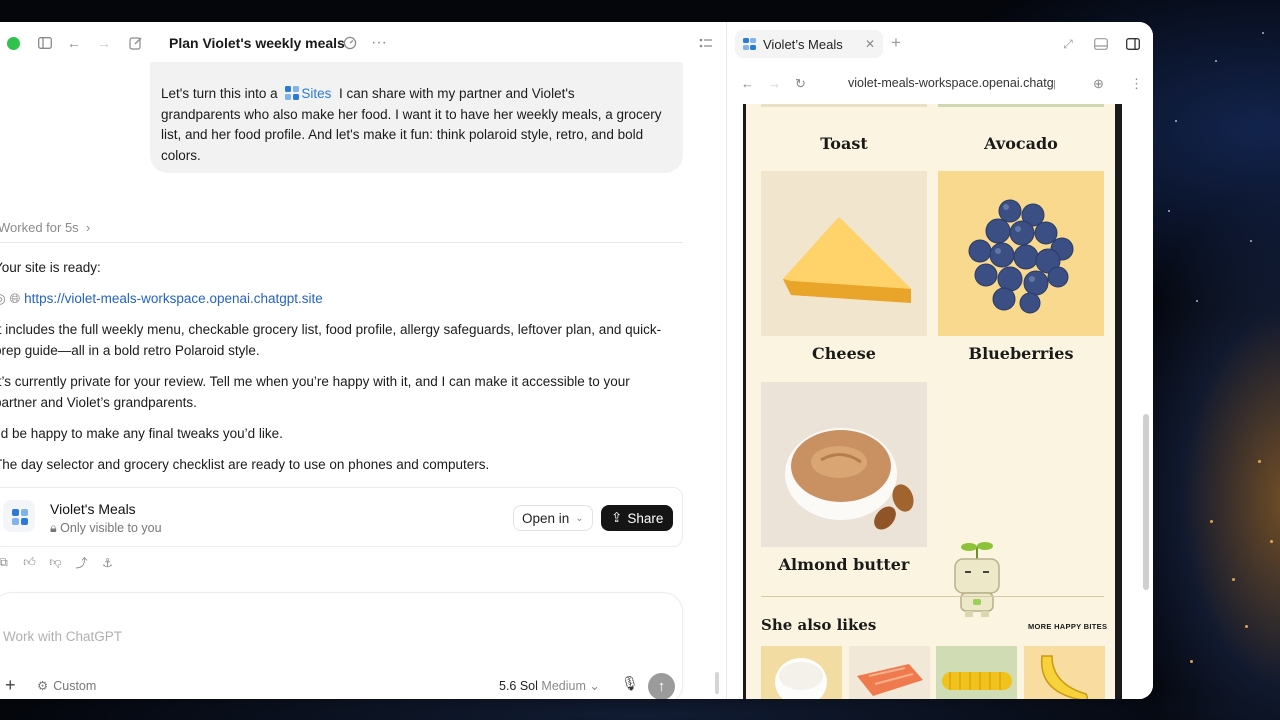 The image size is (1280, 720). Describe the element at coordinates (819, 625) in the screenshot. I see `section-title: She also likes` at that location.